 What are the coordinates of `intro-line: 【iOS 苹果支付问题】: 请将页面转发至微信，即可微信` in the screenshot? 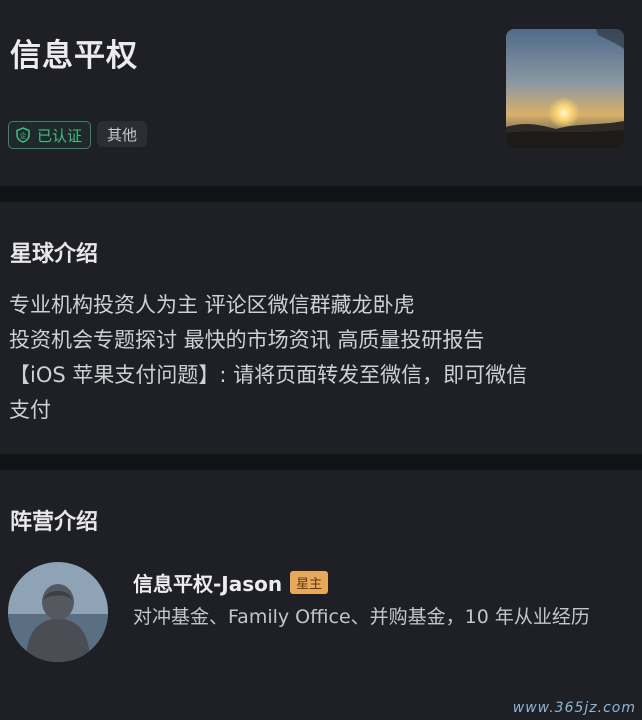 It's located at (268, 375).